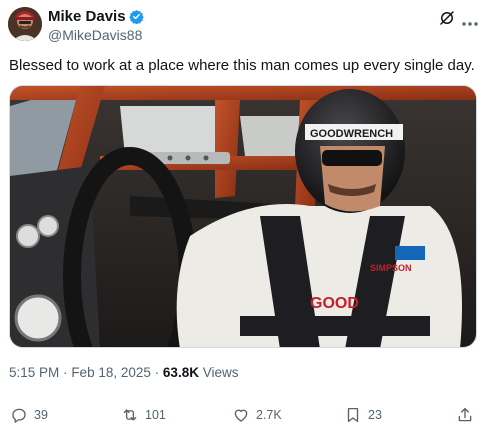 The height and width of the screenshot is (430, 484). I want to click on author-name-row: Mike Davis, so click(96, 16).